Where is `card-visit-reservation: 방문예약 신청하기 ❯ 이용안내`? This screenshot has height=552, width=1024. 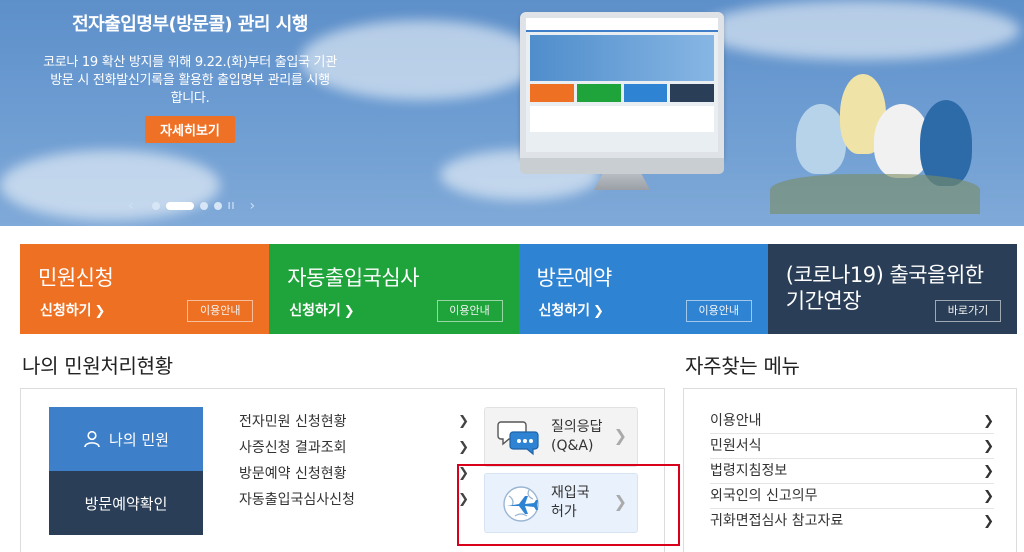 card-visit-reservation: 방문예약 신청하기 ❯ 이용안내 is located at coordinates (643, 289).